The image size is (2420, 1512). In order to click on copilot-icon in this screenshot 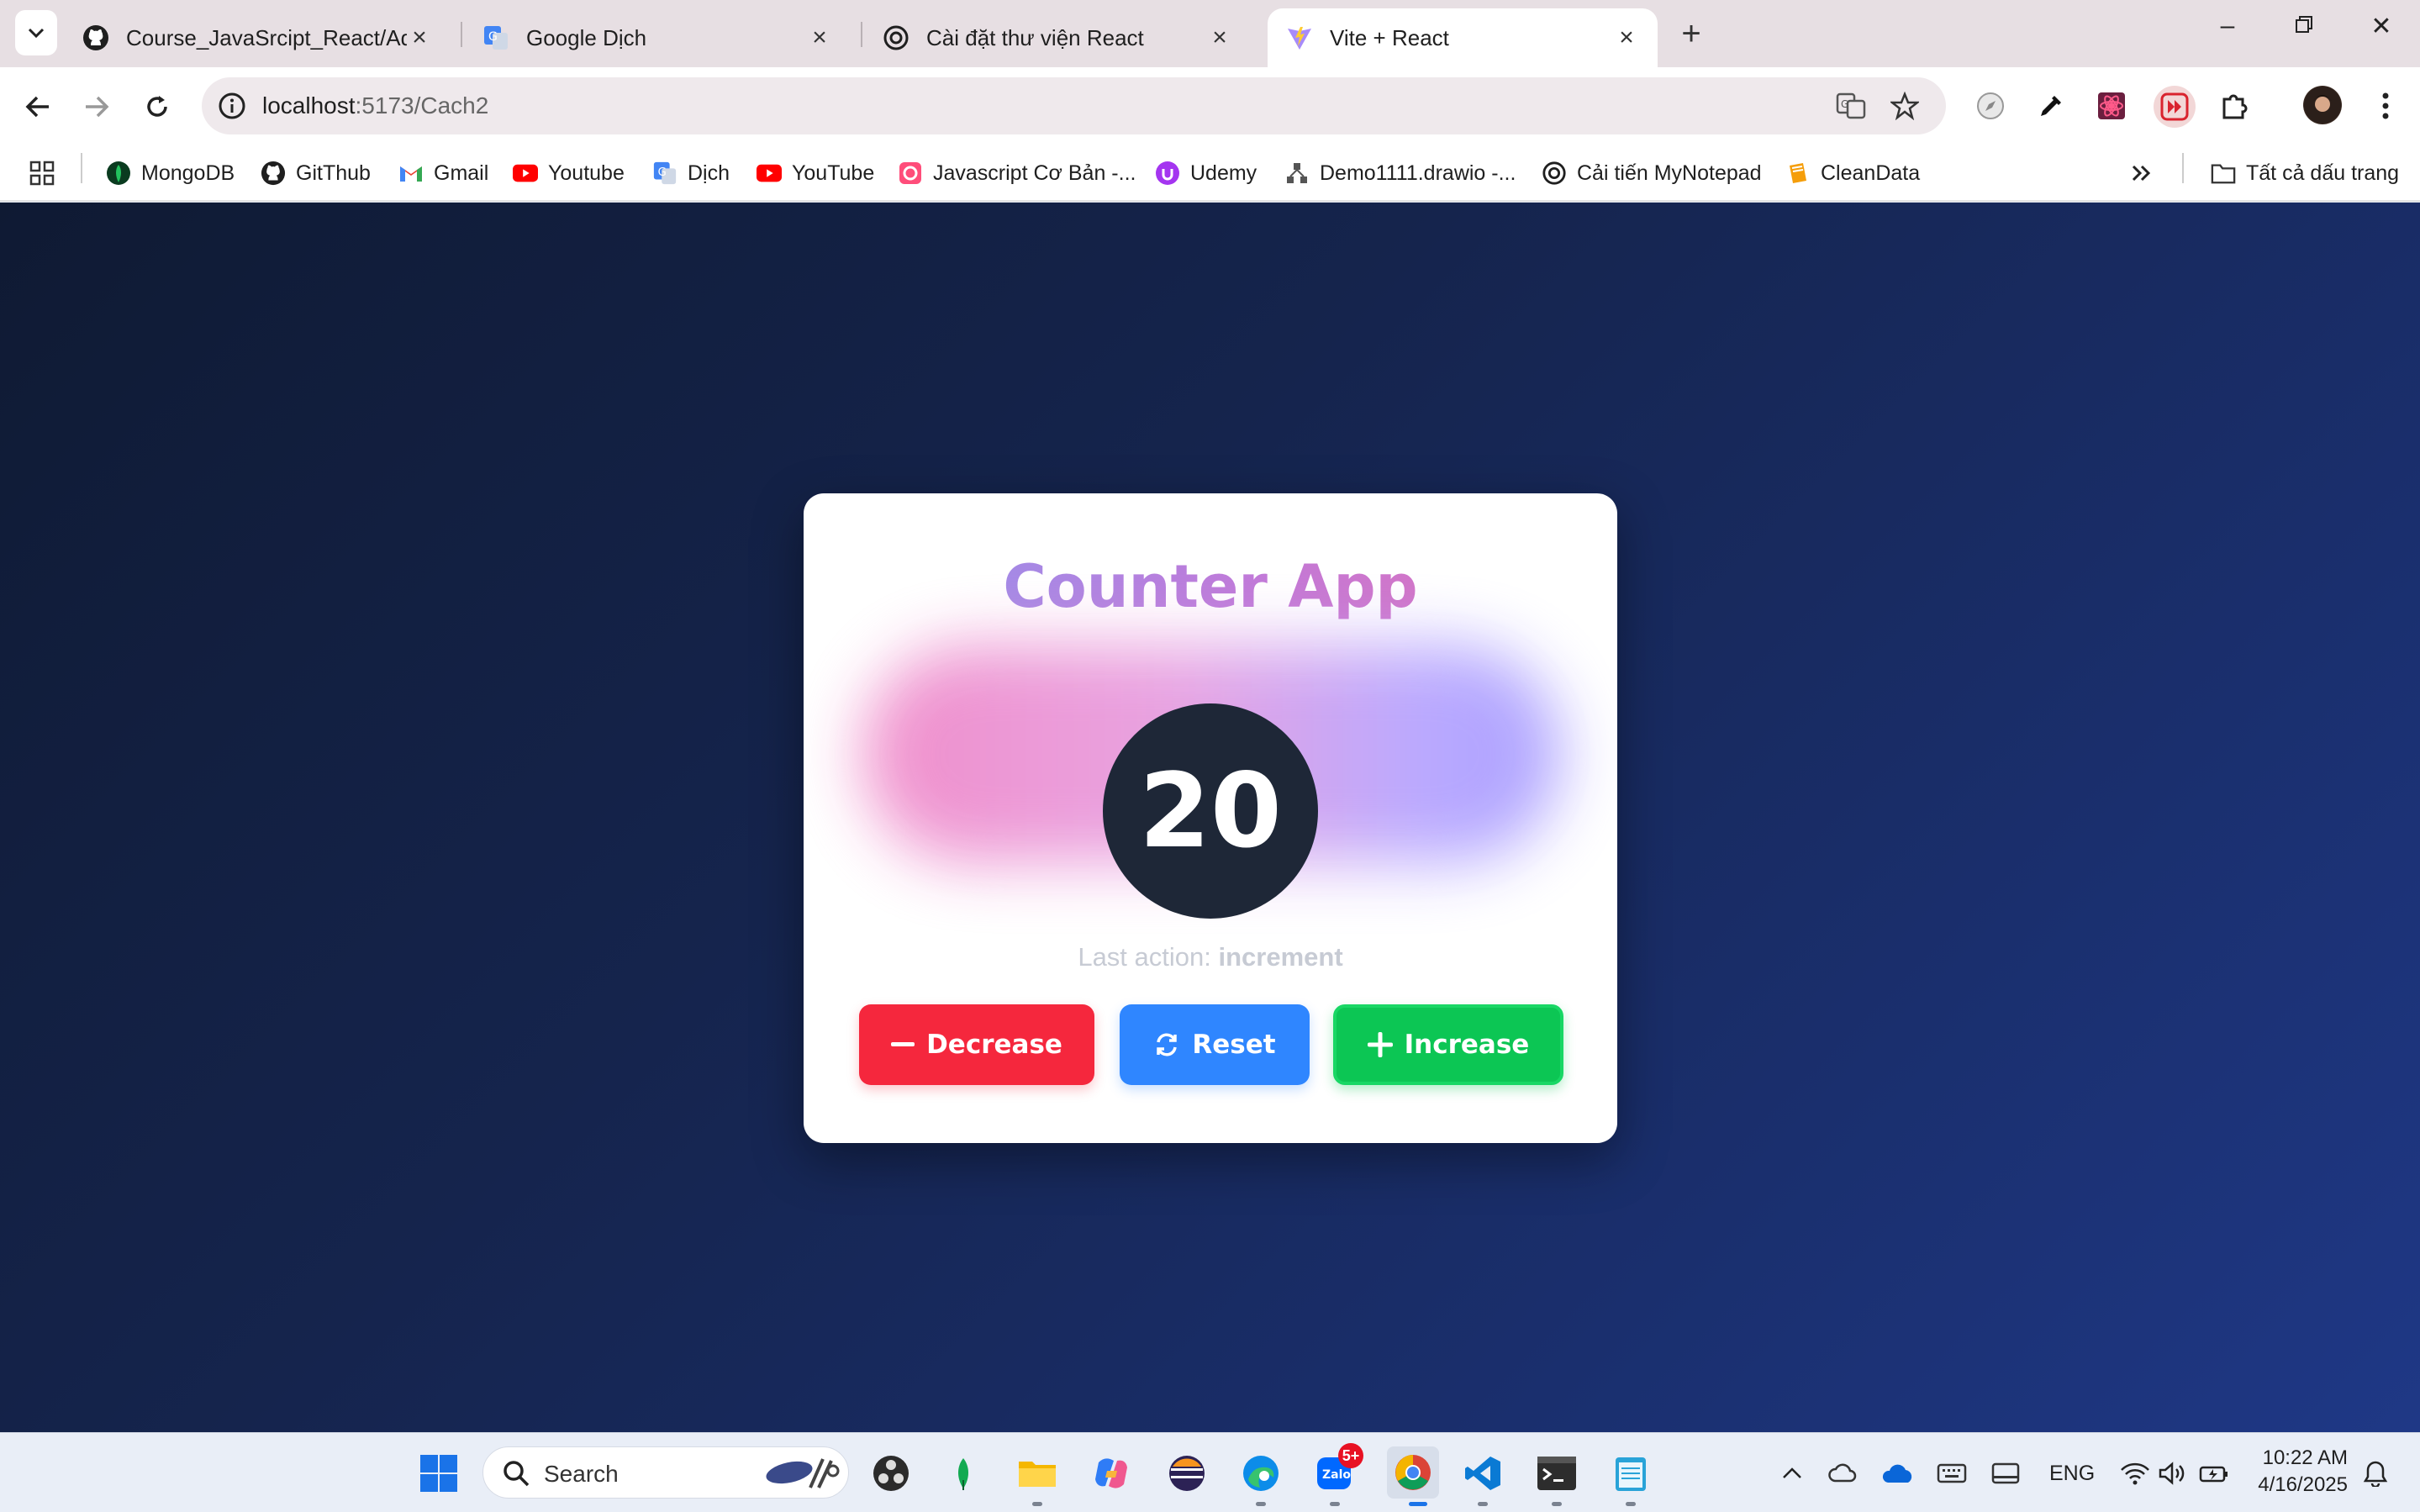, I will do `click(1111, 1473)`.